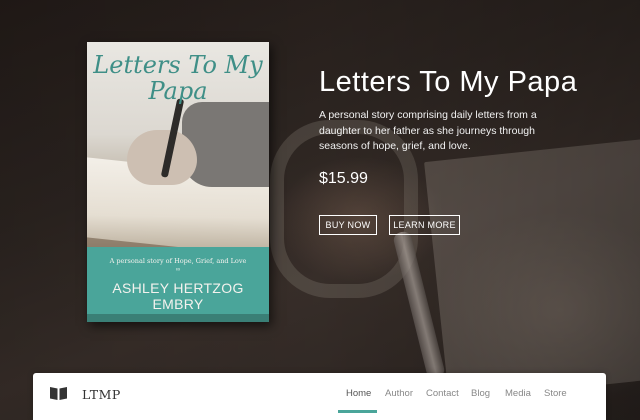  What do you see at coordinates (357, 411) in the screenshot?
I see `active-nav-indicator` at bounding box center [357, 411].